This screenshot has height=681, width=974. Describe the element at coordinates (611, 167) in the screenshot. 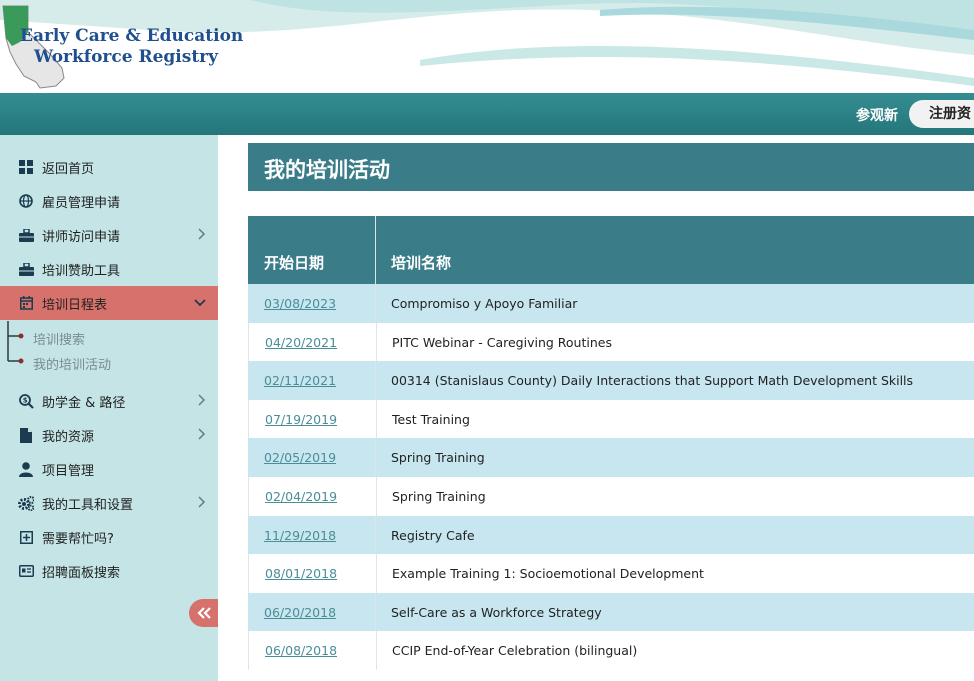

I see `page-title-bar: 我的培训活动` at that location.